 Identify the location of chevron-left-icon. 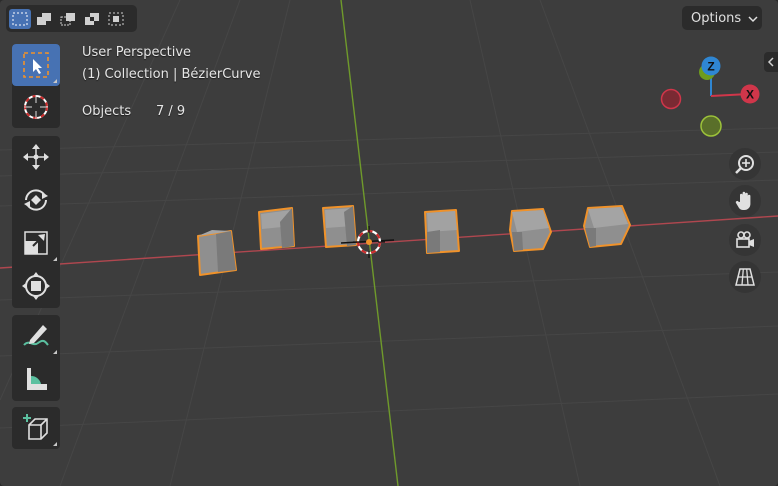
(770, 62).